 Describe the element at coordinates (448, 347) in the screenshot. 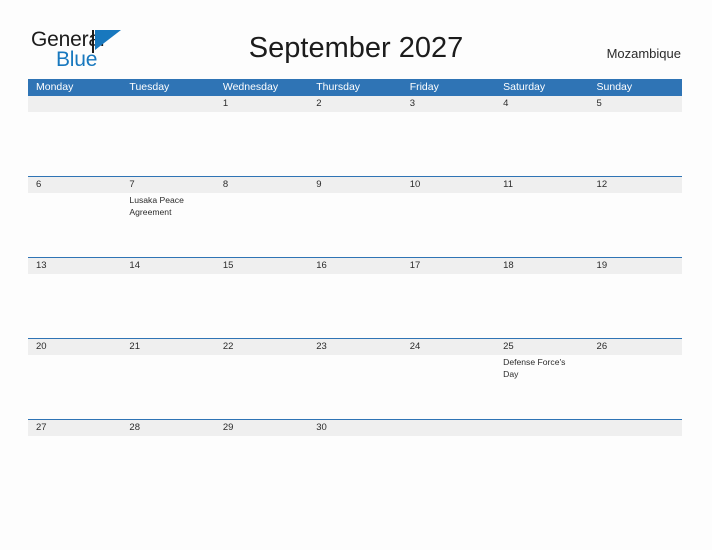

I see `day-number: 24` at that location.